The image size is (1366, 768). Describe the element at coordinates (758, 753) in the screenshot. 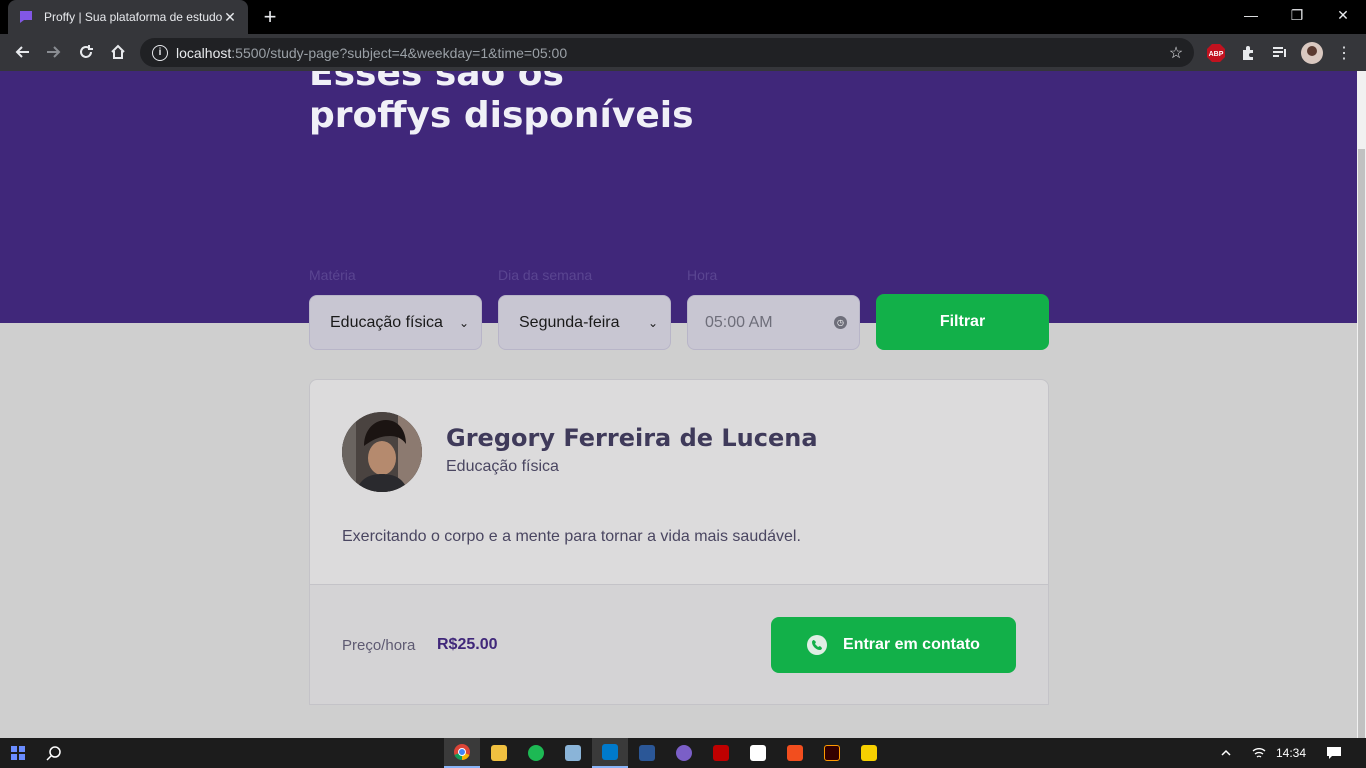

I see `notion-icon` at that location.